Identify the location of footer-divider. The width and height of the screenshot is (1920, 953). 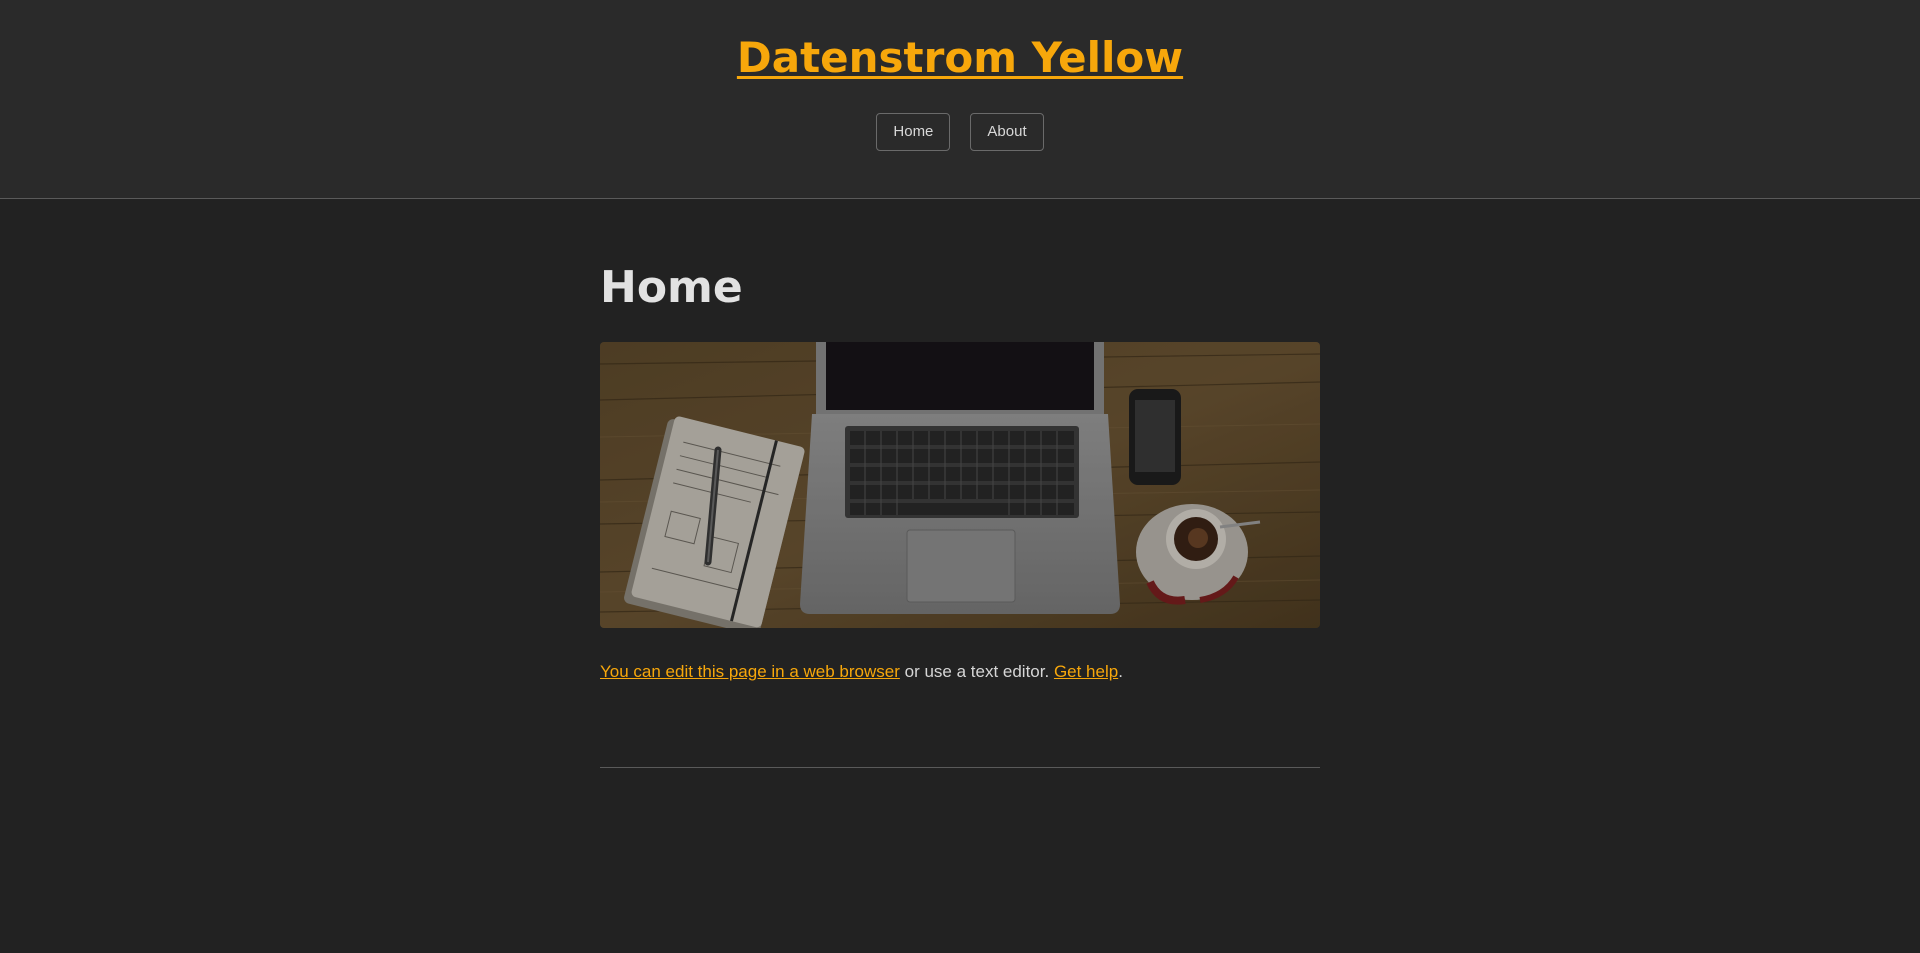
(960, 767).